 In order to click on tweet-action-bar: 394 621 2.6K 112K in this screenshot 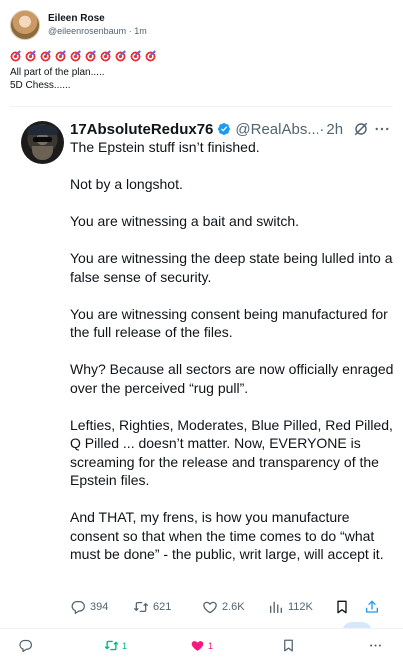, I will do `click(230, 607)`.